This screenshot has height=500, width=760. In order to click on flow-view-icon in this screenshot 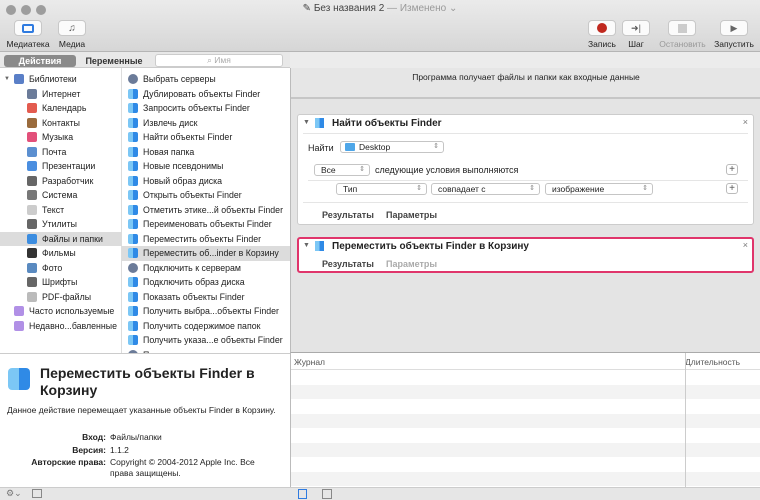, I will do `click(327, 494)`.